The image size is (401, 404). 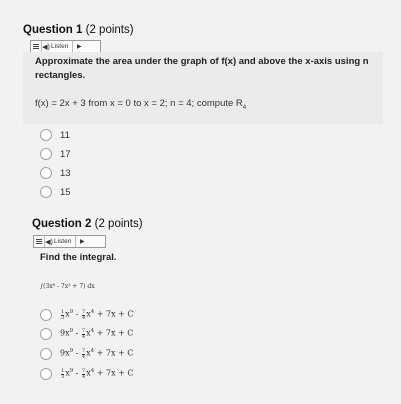 I want to click on q1-option: 11, so click(x=55, y=135).